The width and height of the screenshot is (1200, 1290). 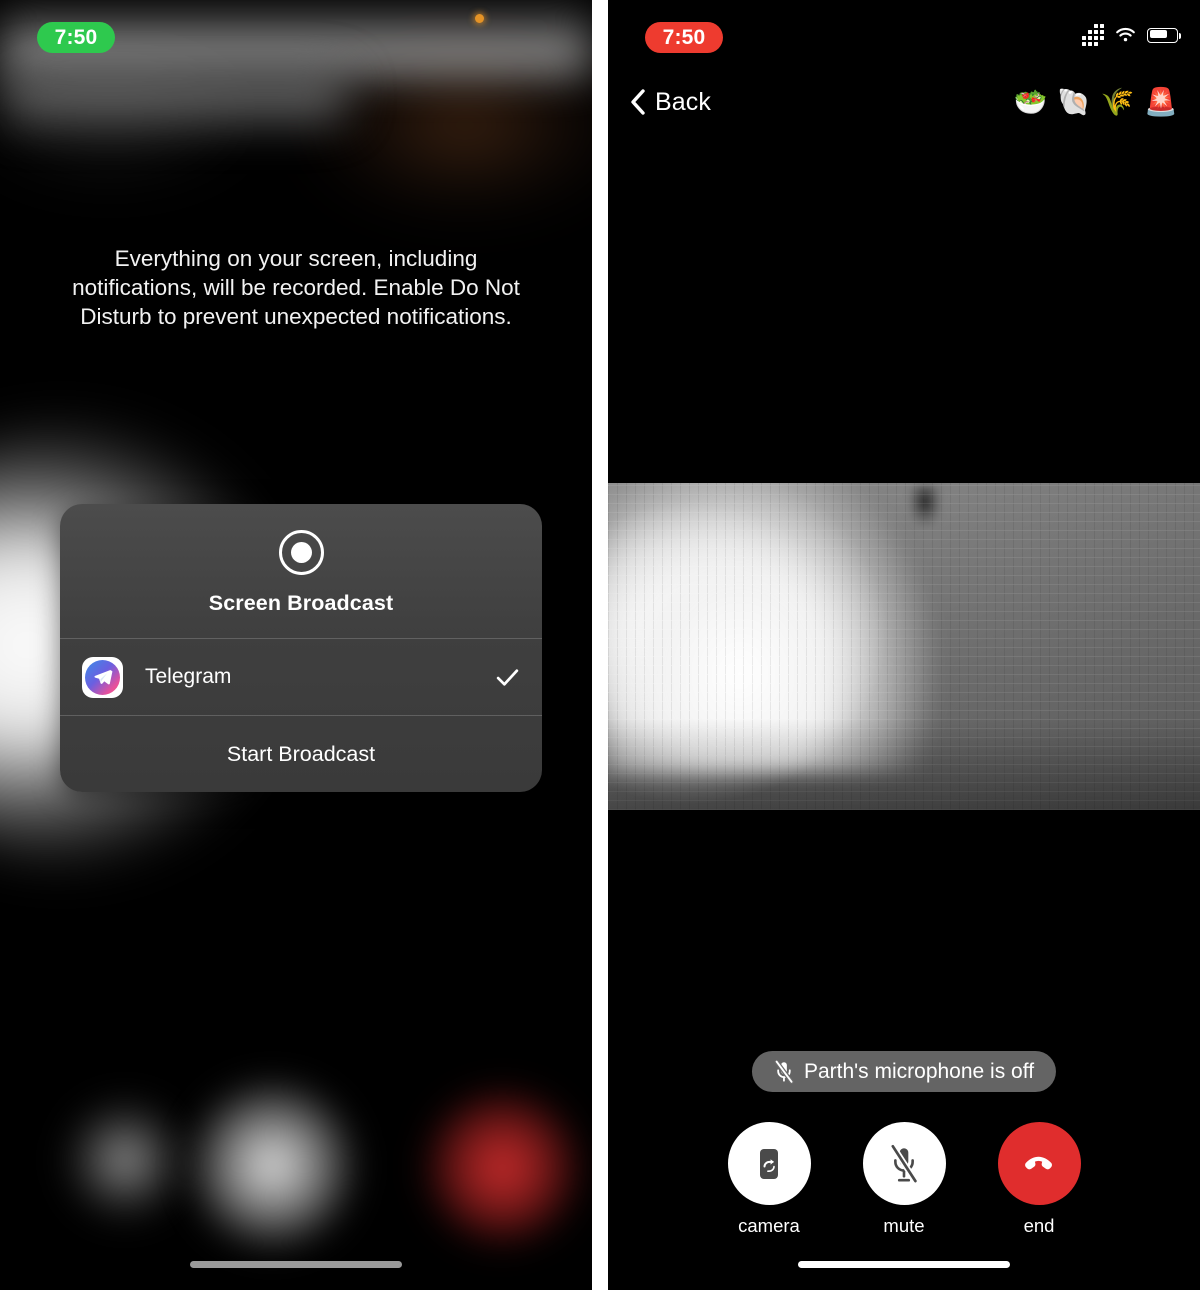 What do you see at coordinates (1093, 35) in the screenshot?
I see `cellular-signal-icon` at bounding box center [1093, 35].